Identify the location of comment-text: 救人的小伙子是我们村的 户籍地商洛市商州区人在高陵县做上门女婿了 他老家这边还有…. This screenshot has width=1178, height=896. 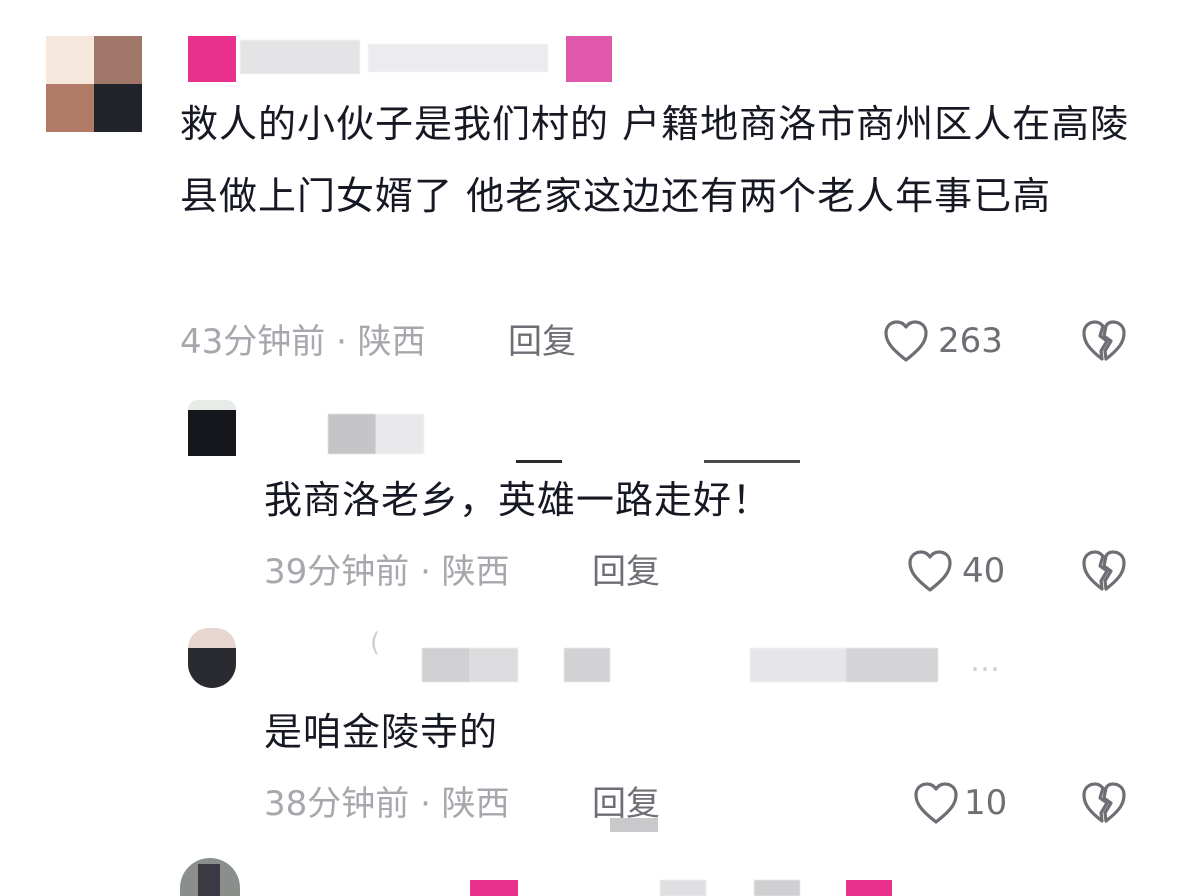
(655, 160).